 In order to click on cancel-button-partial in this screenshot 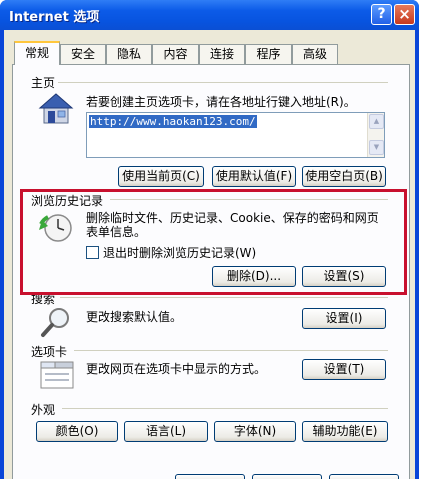, I will do `click(287, 476)`.